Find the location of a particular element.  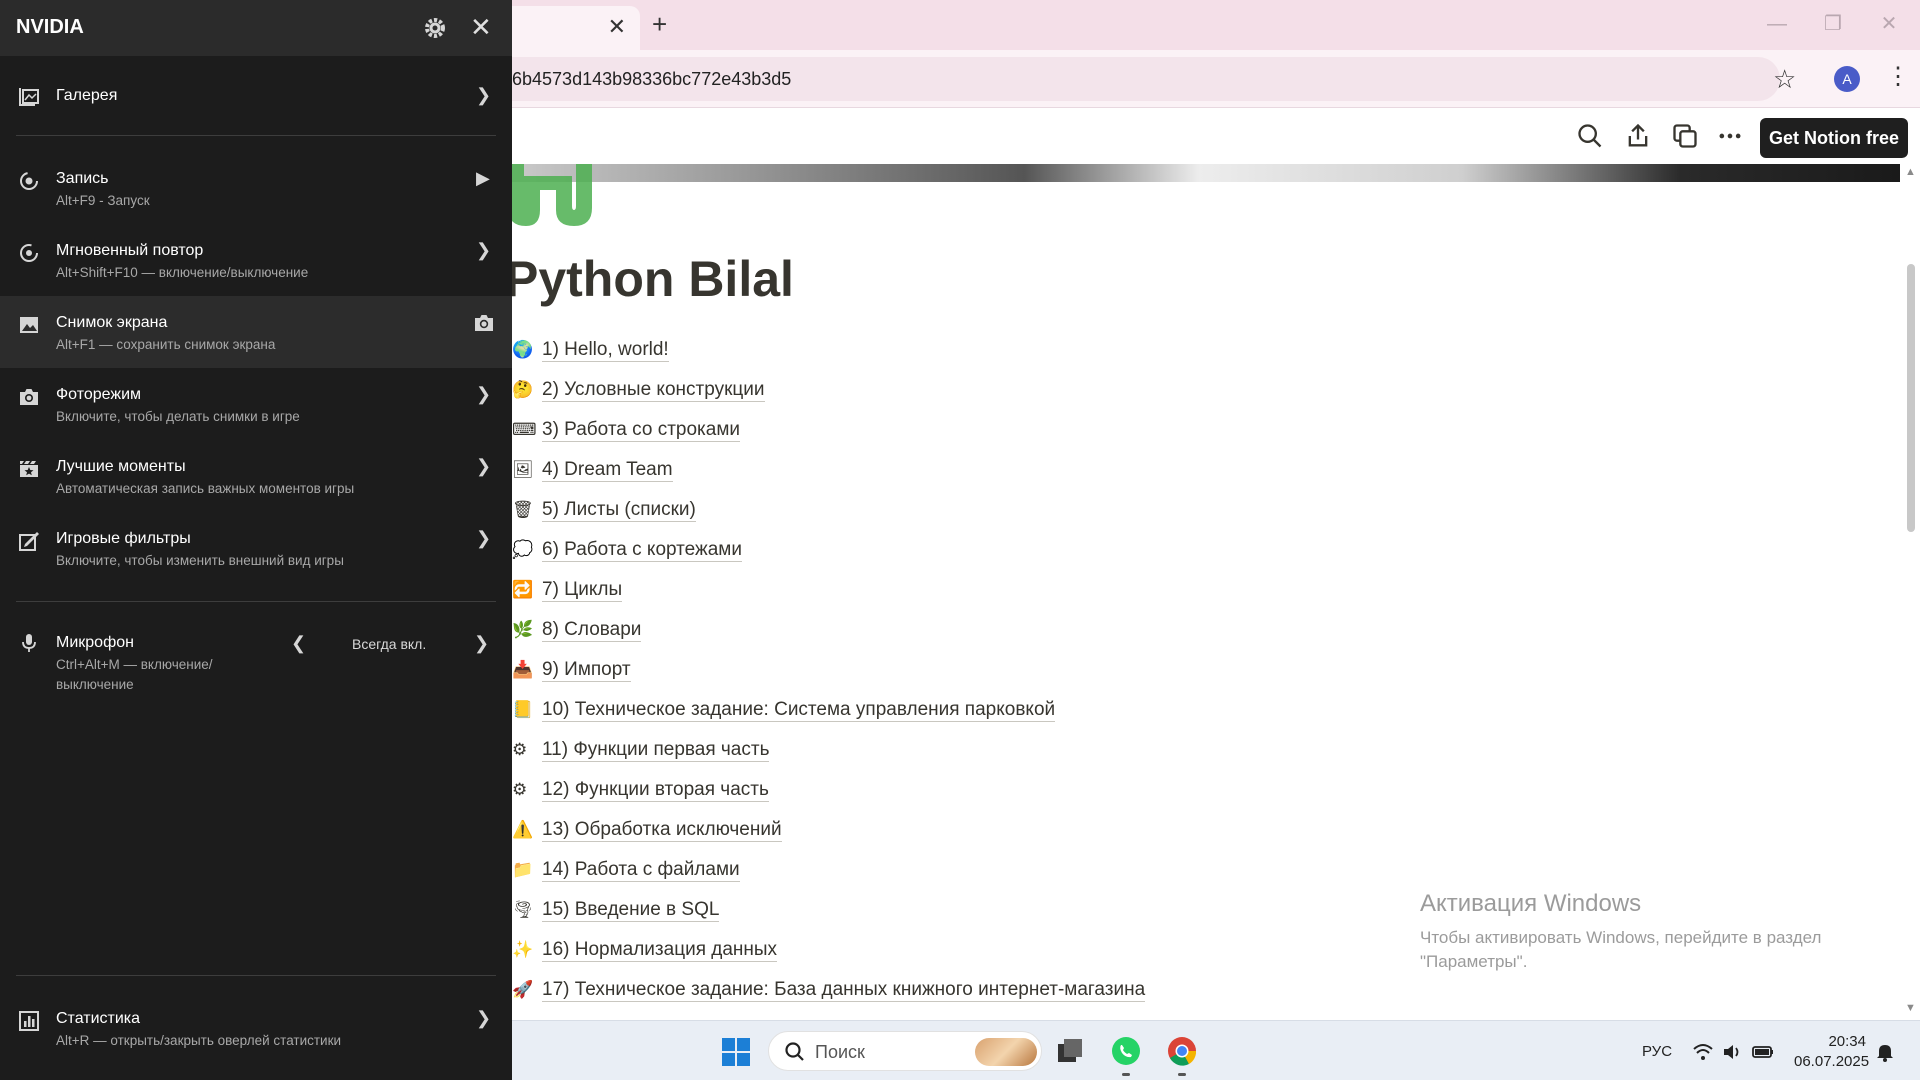

subpage-item: 📁 14) Работа с файлами is located at coordinates (828, 870).